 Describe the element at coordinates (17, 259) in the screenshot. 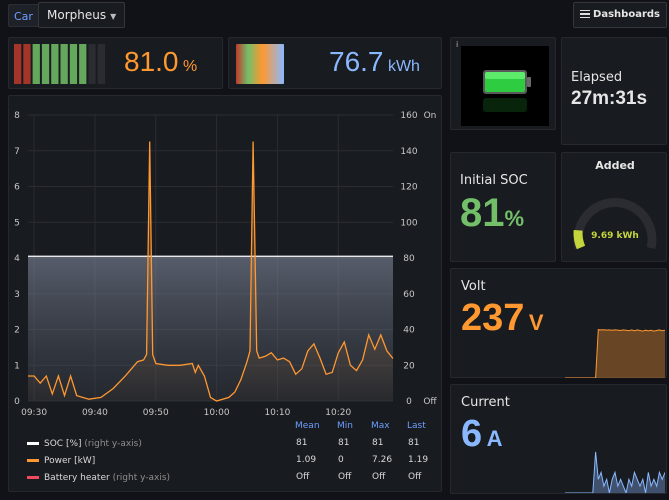

I see `y-left-tick-label: 4` at that location.